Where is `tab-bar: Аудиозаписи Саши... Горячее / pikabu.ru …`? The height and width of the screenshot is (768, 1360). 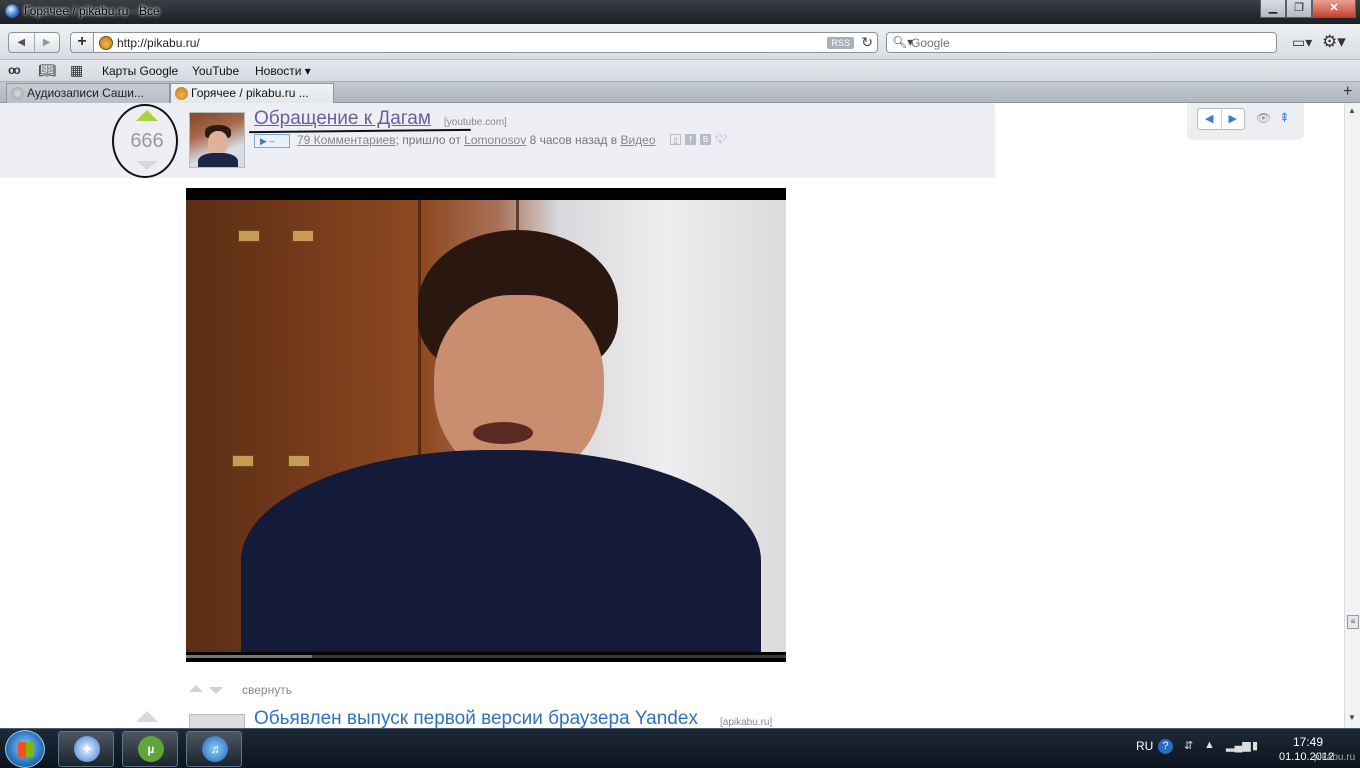 tab-bar: Аудиозаписи Саши... Горячее / pikabu.ru … is located at coordinates (680, 92).